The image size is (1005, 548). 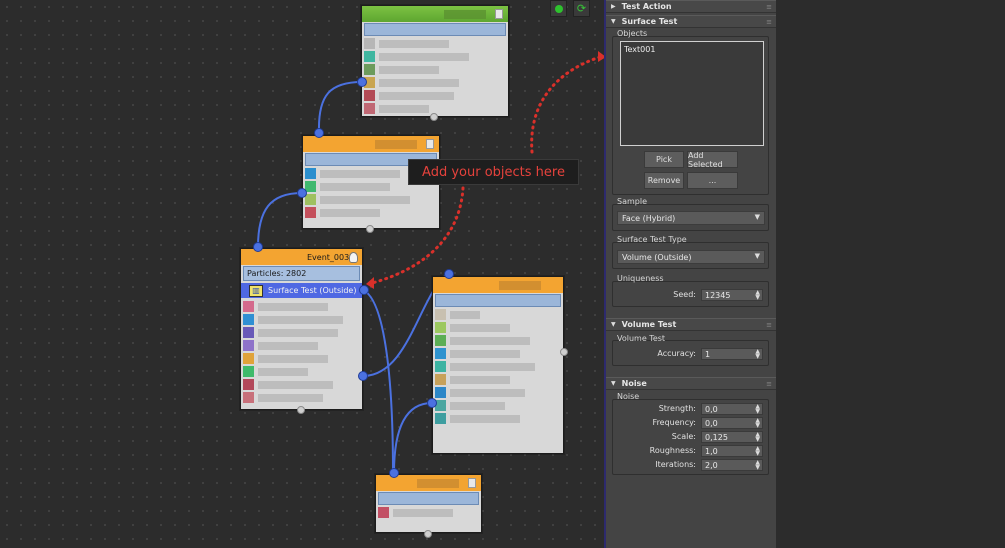 I want to click on iterations-label: Iterations:, so click(x=675, y=464).